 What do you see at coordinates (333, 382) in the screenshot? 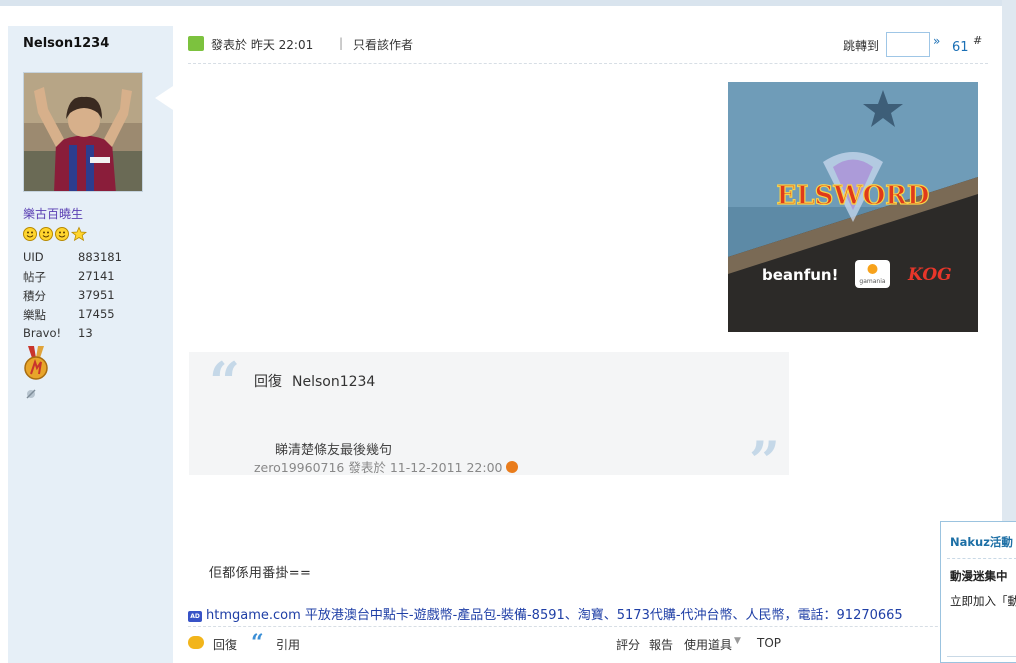
I see `reply-to-user: Nelson1234` at bounding box center [333, 382].